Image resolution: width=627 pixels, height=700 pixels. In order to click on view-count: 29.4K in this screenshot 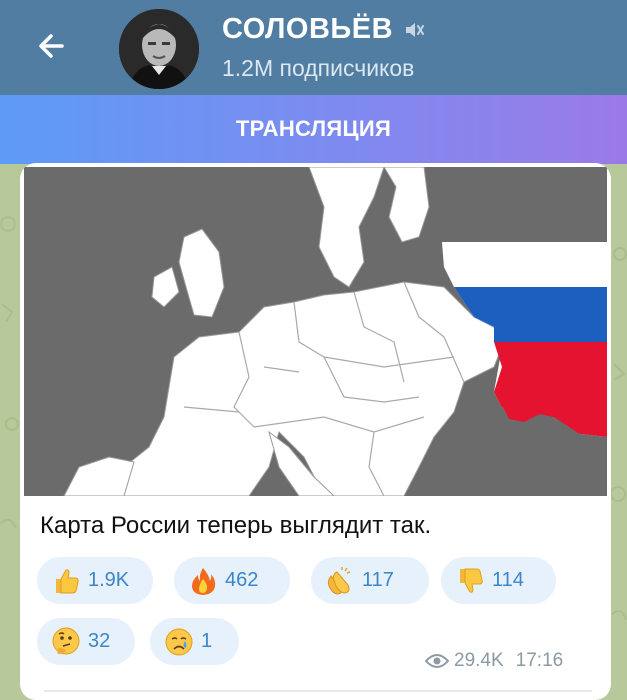, I will do `click(479, 660)`.